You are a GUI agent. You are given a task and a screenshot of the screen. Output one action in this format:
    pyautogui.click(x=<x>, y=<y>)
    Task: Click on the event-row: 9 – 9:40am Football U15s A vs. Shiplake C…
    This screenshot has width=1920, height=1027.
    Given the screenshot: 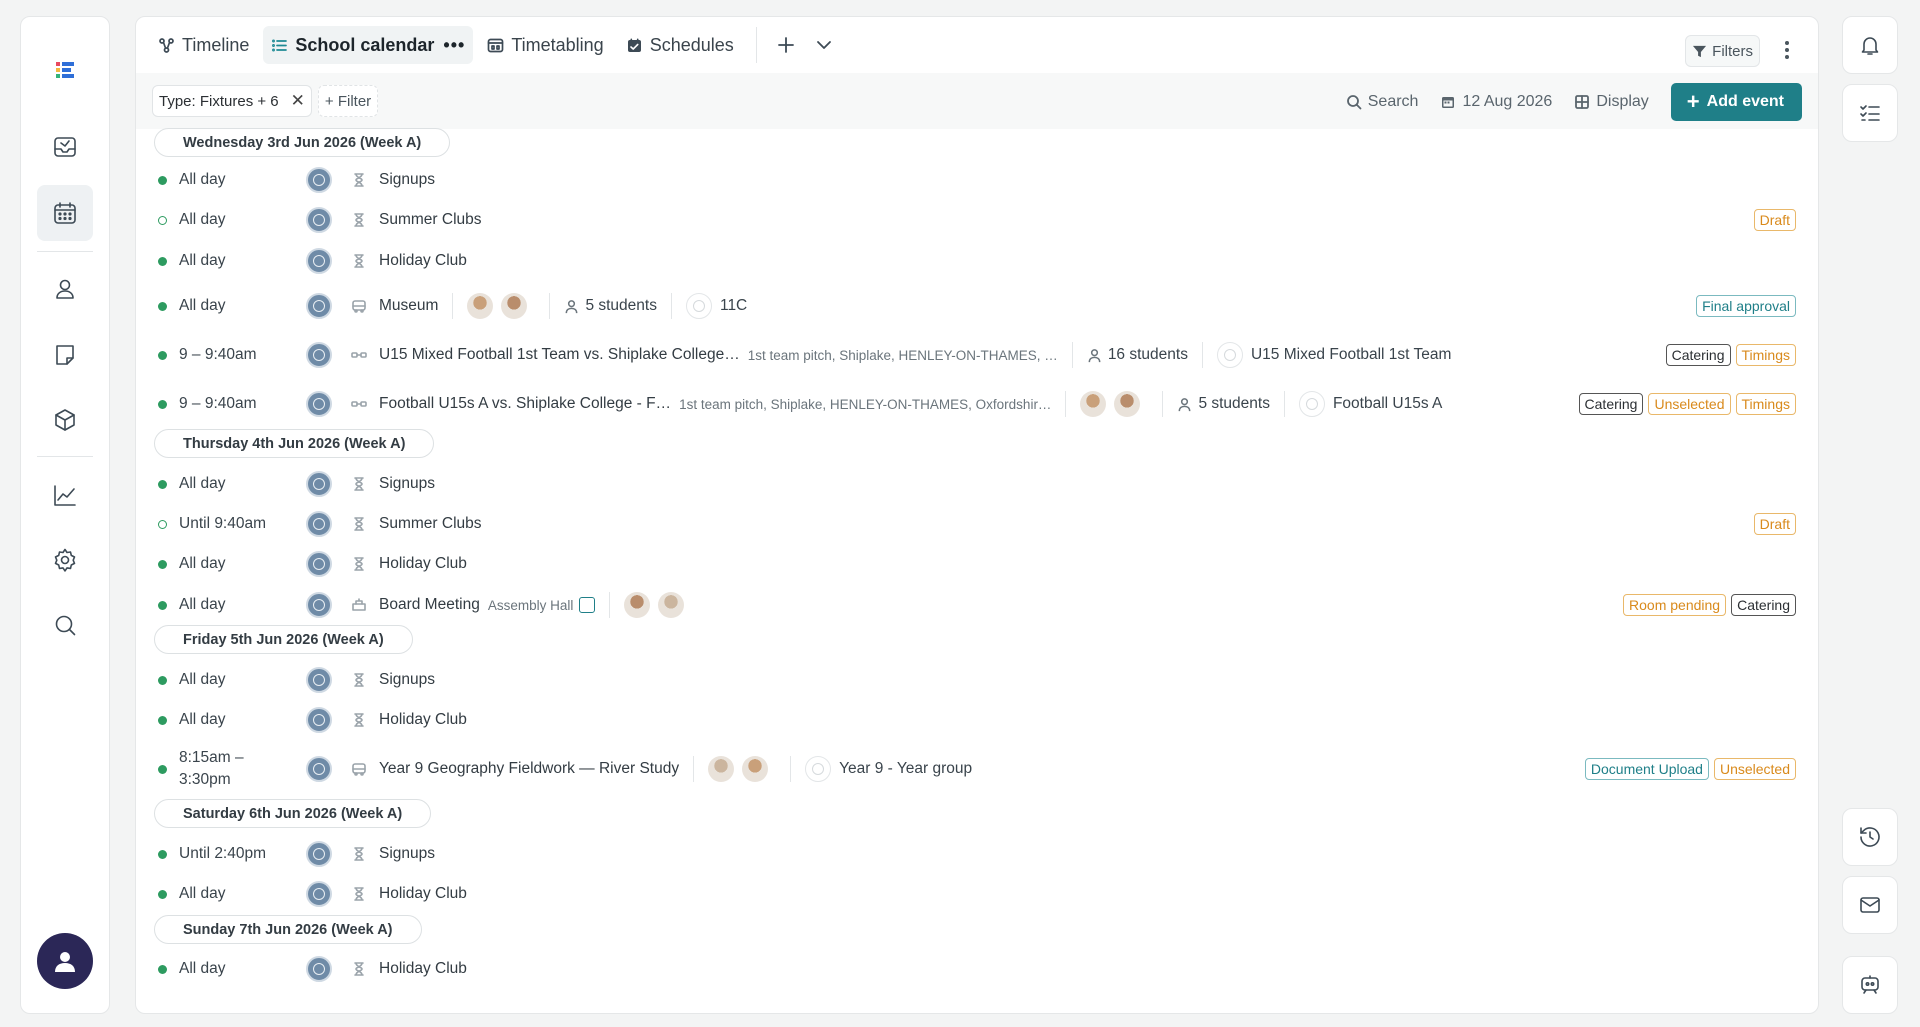 What is the action you would take?
    pyautogui.click(x=977, y=404)
    